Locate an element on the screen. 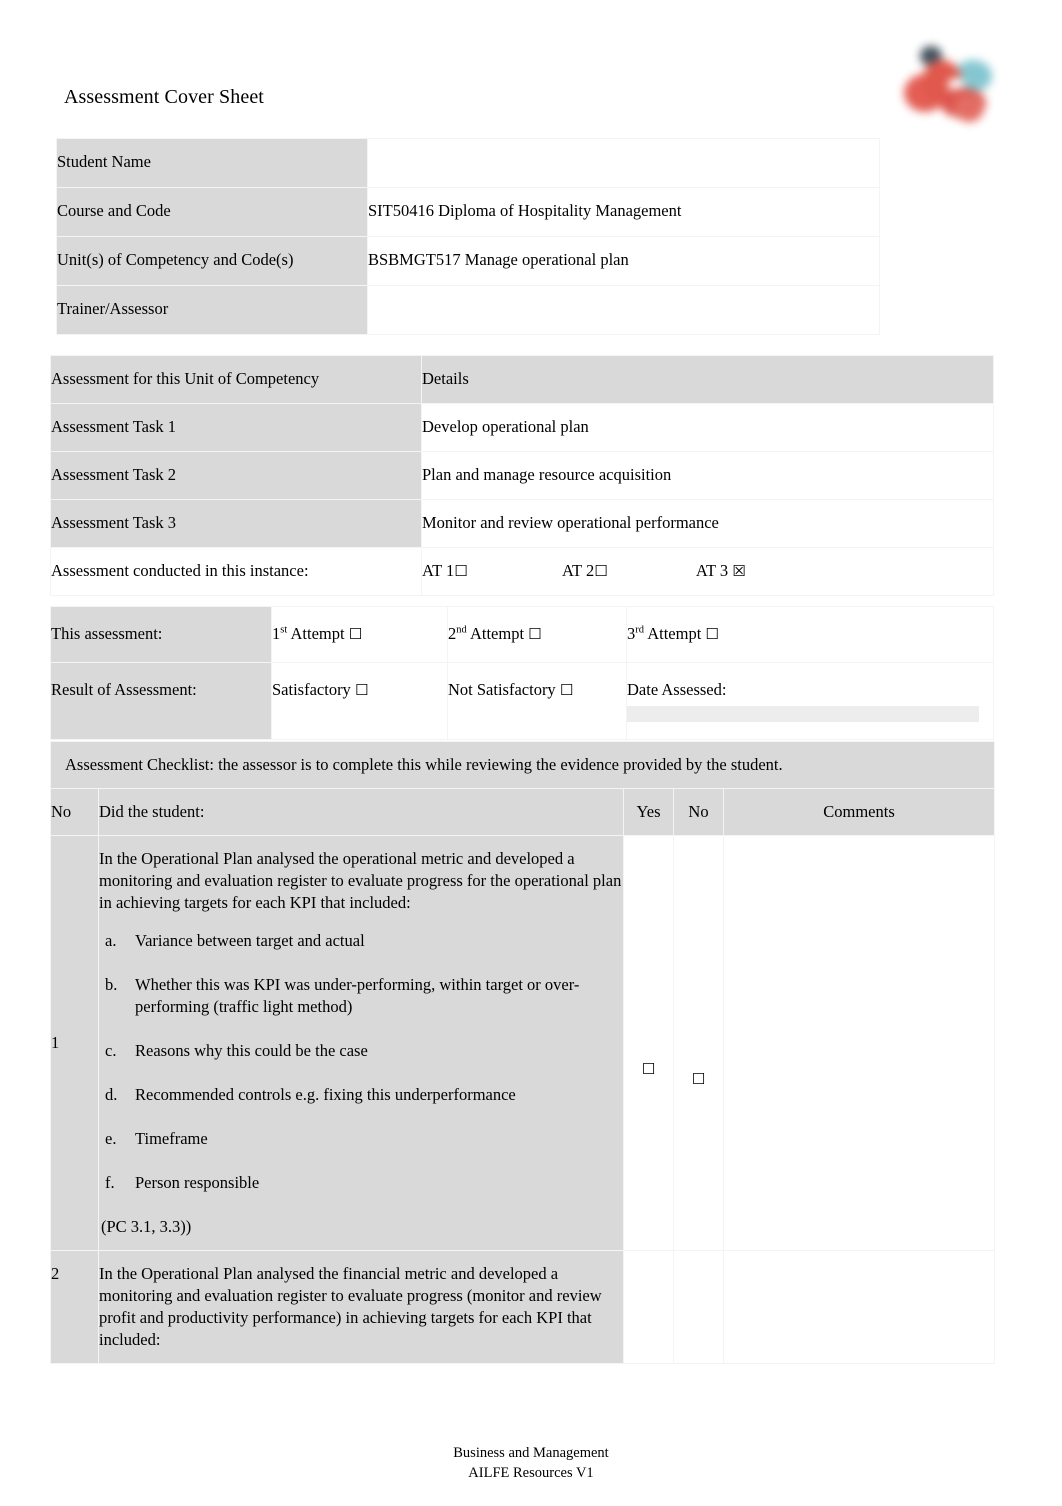  at3-label: AT 3 is located at coordinates (712, 570).